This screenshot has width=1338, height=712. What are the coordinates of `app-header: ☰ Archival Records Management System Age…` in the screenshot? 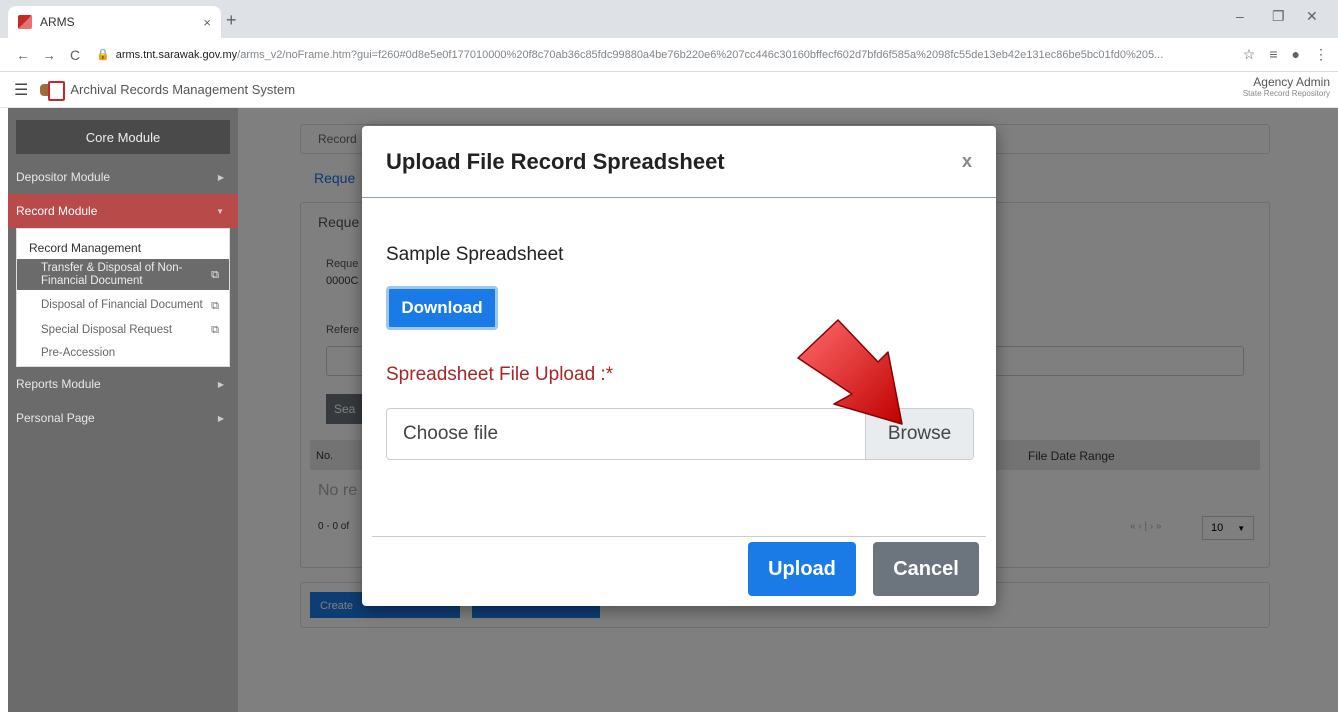 It's located at (669, 90).